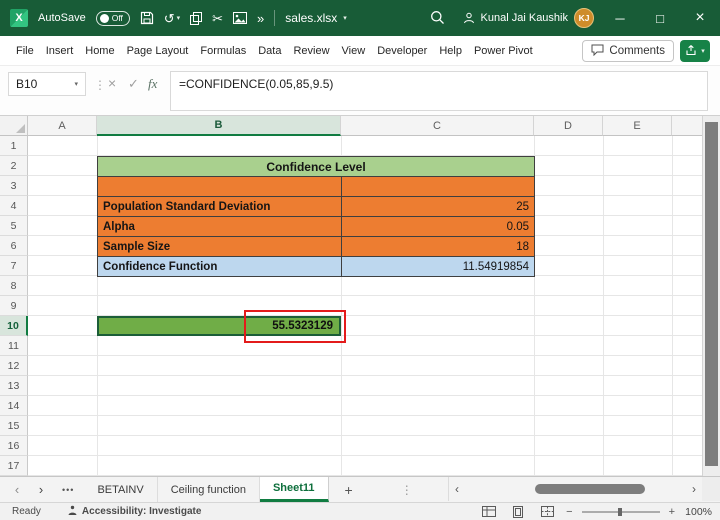  Describe the element at coordinates (104, 18) in the screenshot. I see `toggle-knob-icon` at that location.